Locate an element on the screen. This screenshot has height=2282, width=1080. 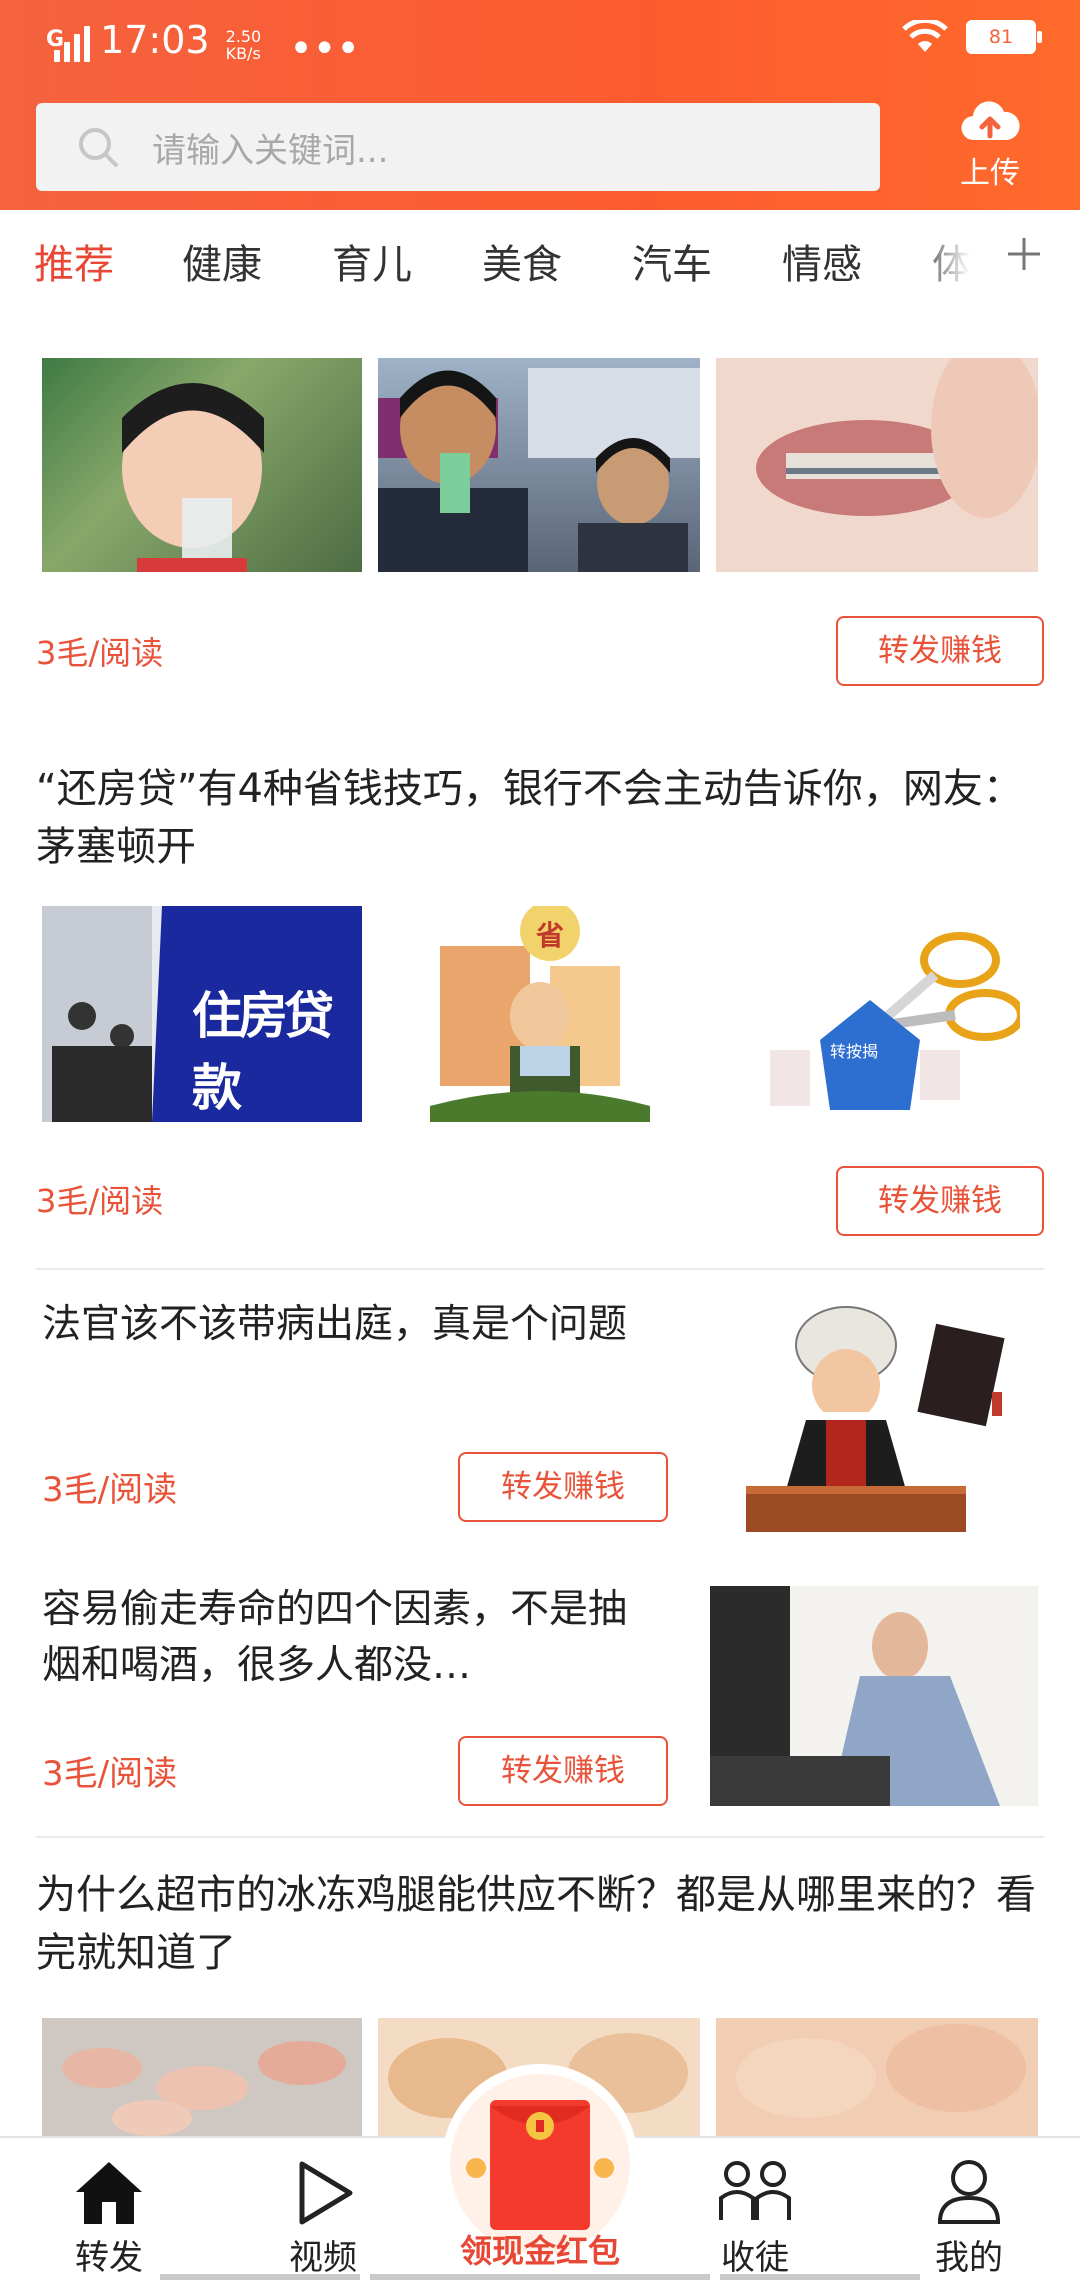
network-type: G is located at coordinates (55, 39).